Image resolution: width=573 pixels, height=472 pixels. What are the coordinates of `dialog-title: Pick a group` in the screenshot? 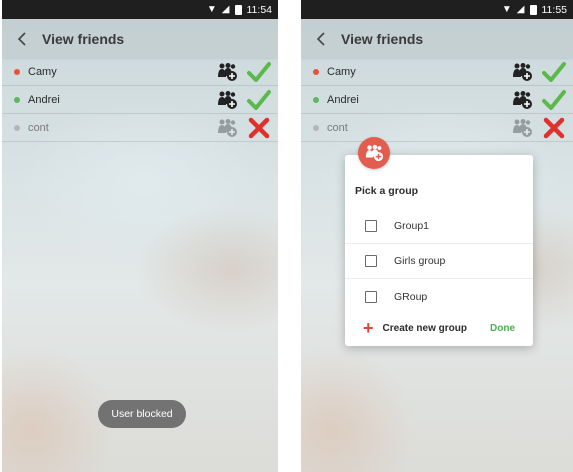 It's located at (387, 191).